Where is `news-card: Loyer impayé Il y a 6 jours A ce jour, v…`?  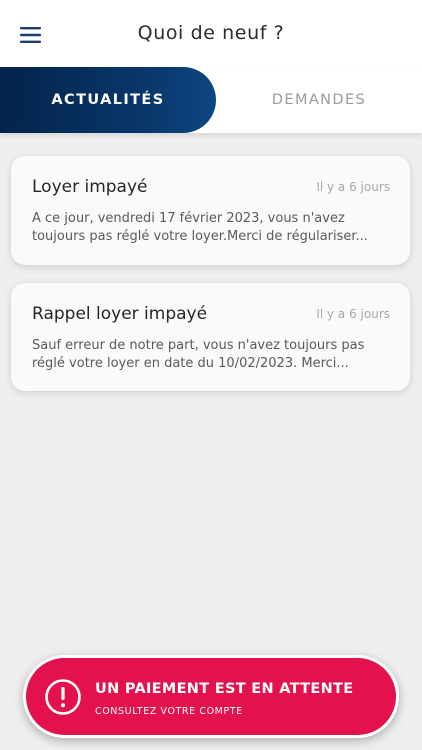 news-card: Loyer impayé Il y a 6 jours A ce jour, v… is located at coordinates (210, 210).